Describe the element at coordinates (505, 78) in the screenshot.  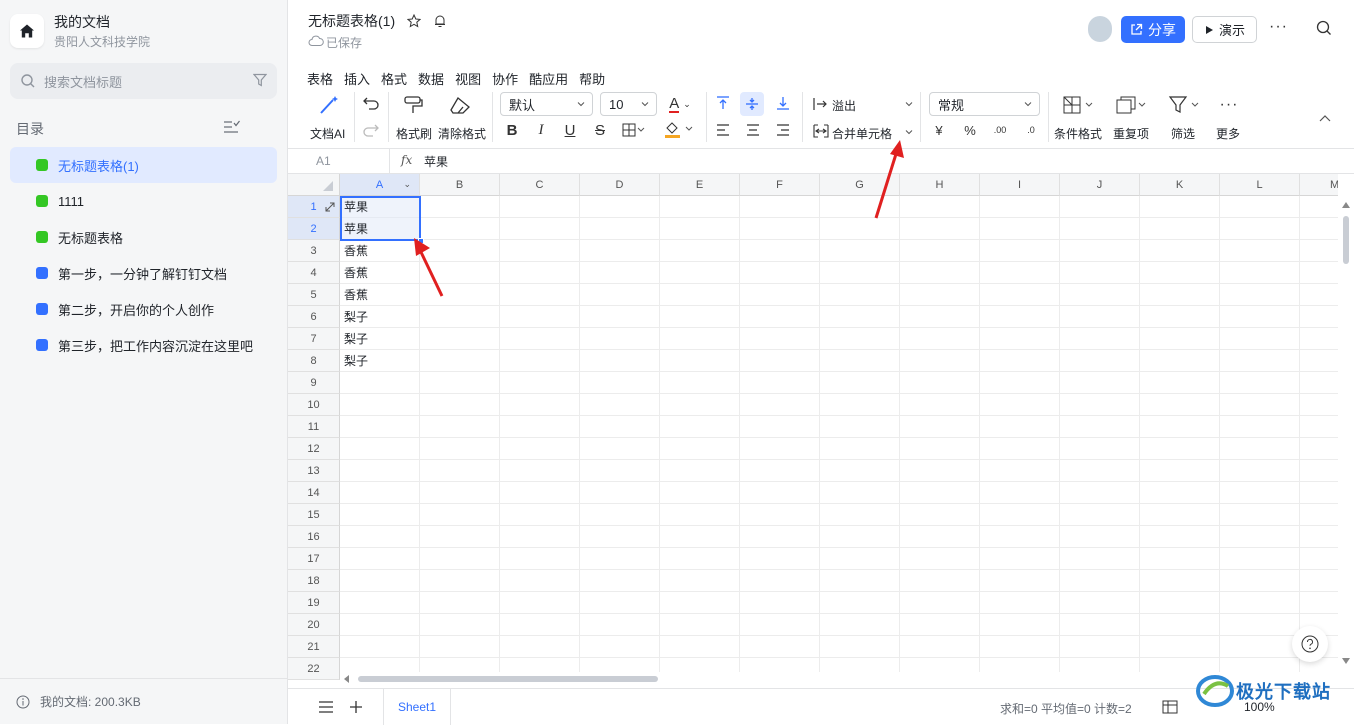
I see `menu-collab: 协作` at that location.